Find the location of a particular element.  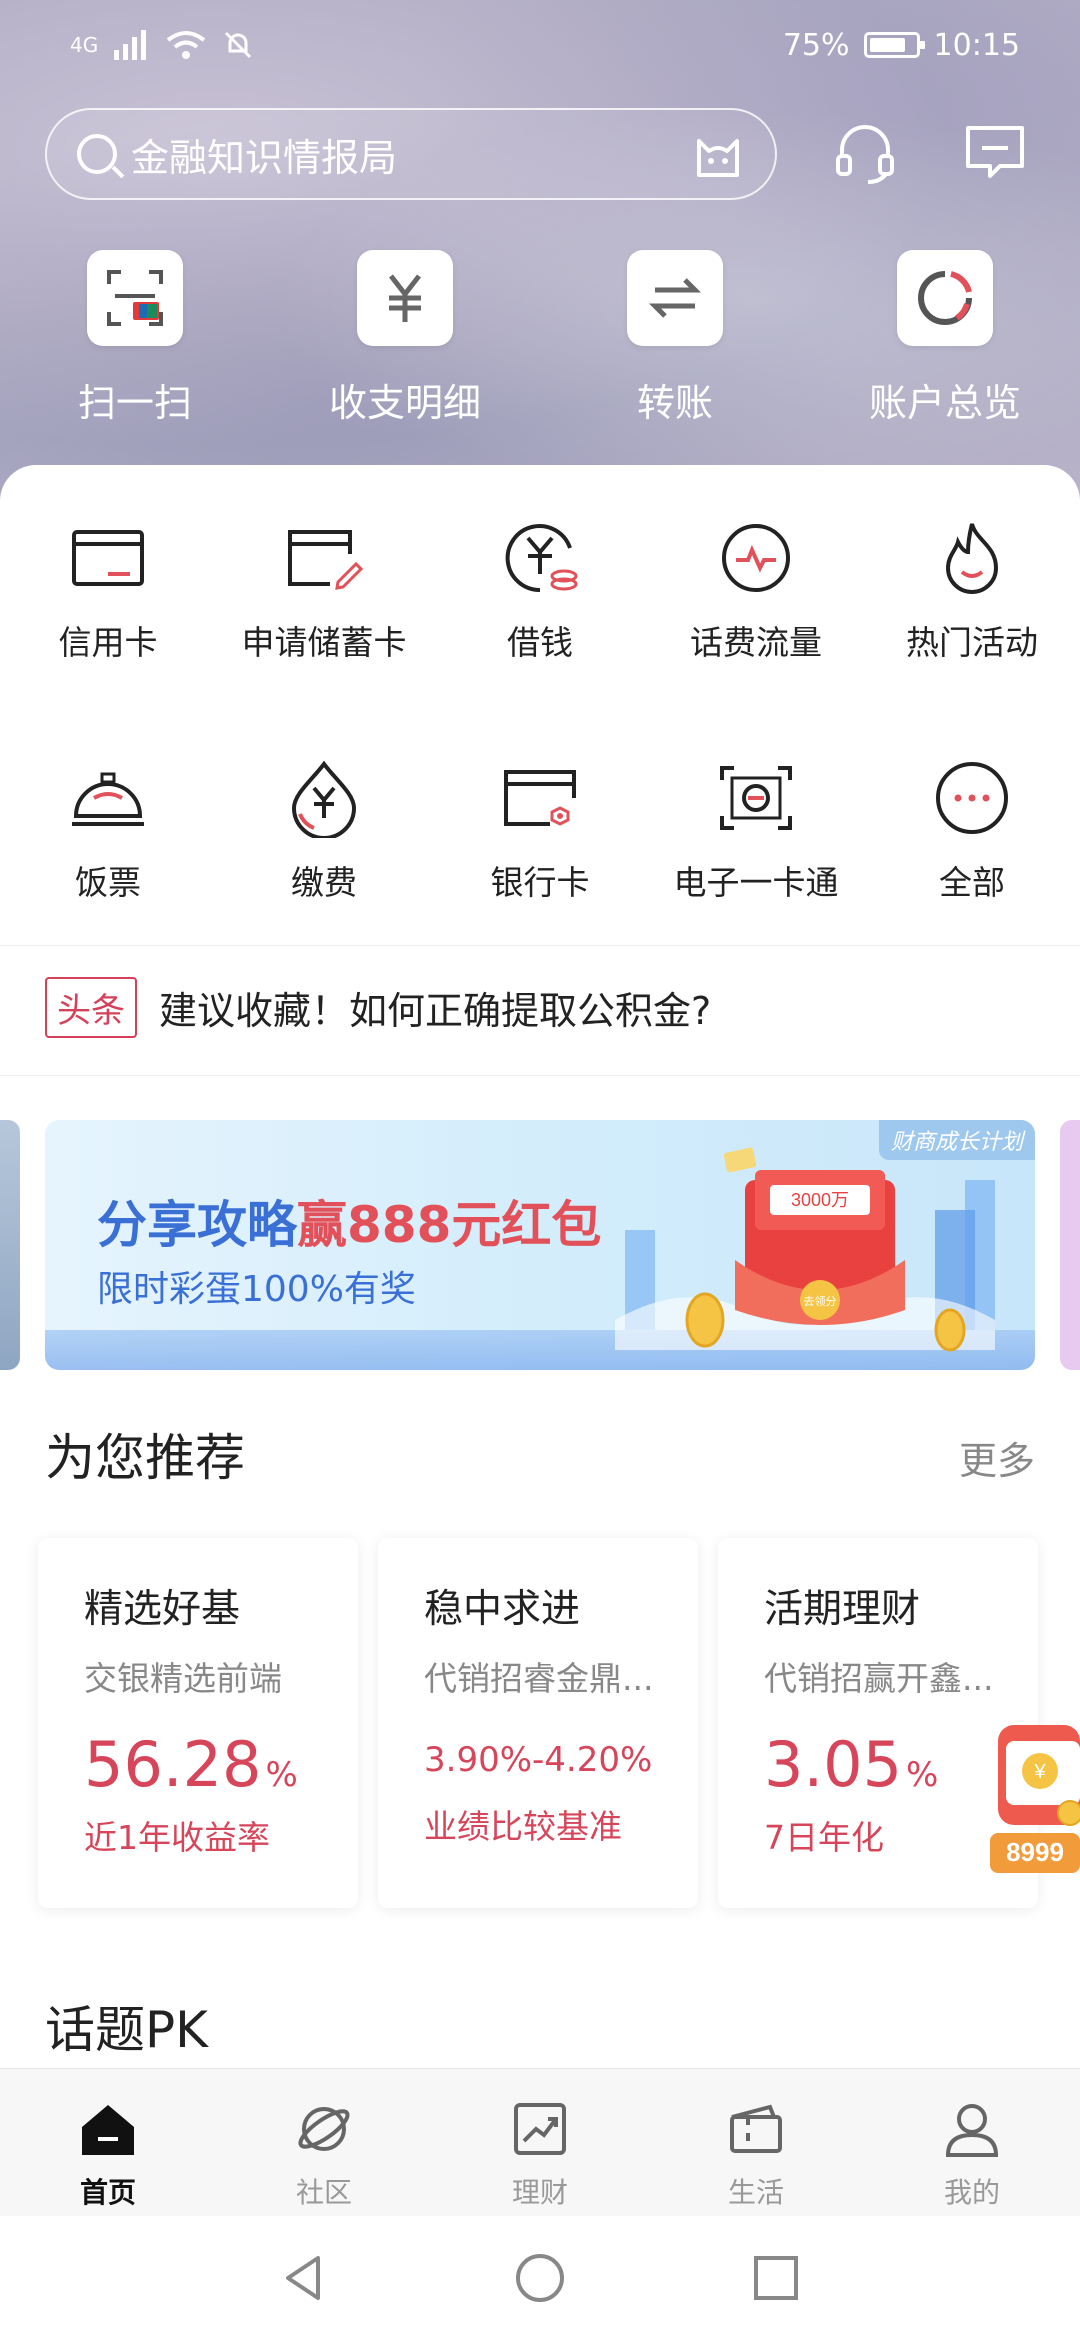

red-envelope-illustration: 3000万 去领分 is located at coordinates (805, 1249).